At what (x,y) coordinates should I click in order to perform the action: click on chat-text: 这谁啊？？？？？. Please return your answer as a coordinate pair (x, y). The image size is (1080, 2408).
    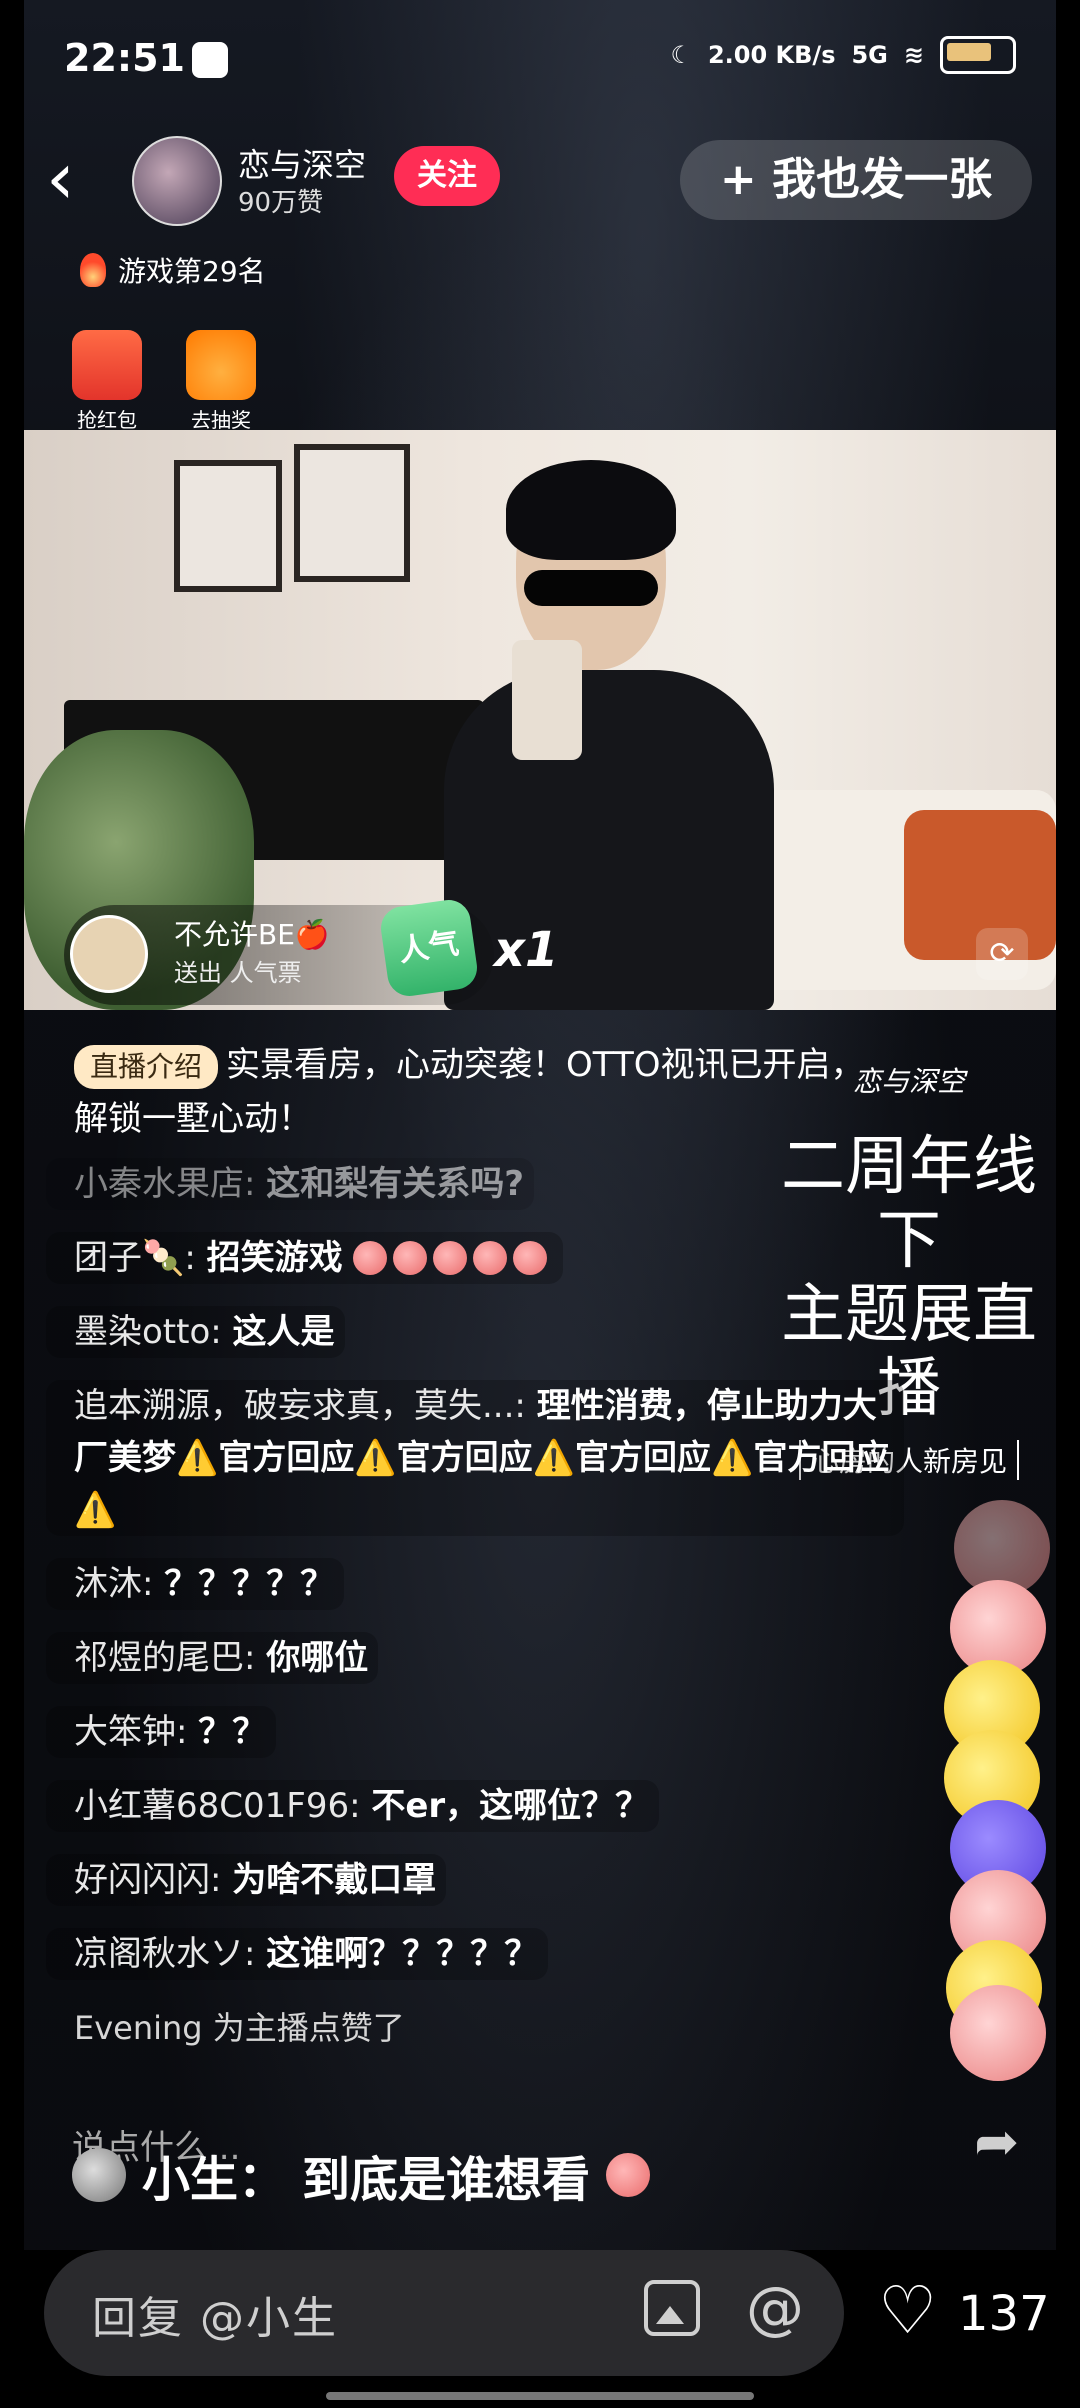
    Looking at the image, I should click on (402, 1954).